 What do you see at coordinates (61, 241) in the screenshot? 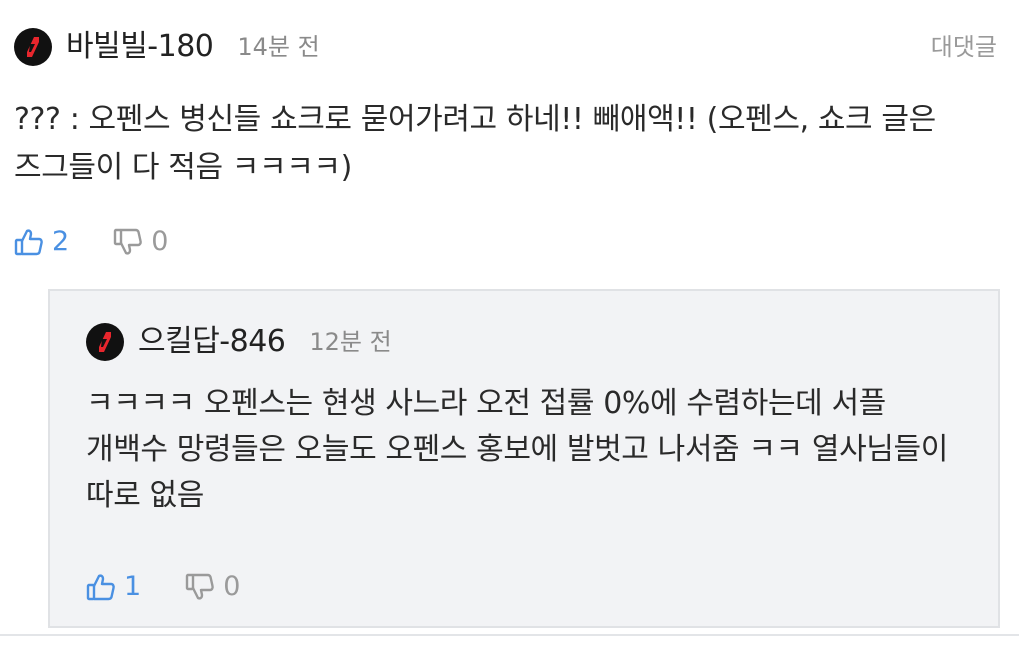
I see `like-count: 2` at bounding box center [61, 241].